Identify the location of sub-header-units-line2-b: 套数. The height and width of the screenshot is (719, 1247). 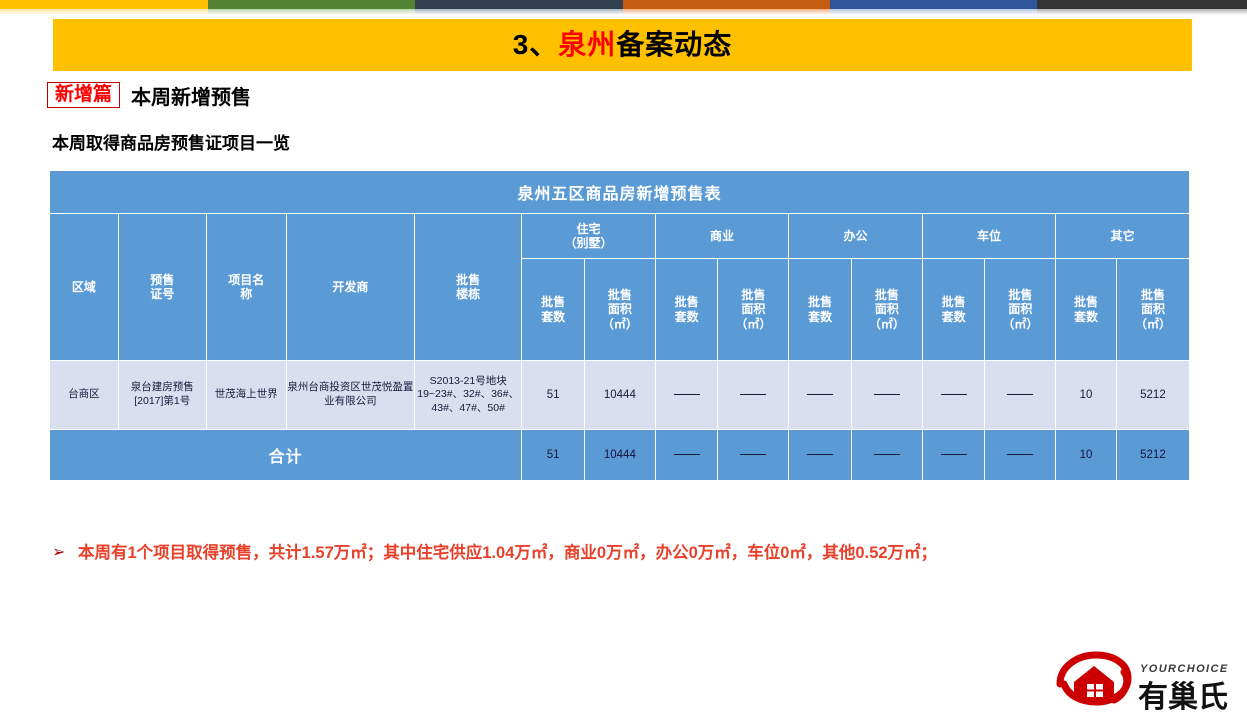
(686, 316).